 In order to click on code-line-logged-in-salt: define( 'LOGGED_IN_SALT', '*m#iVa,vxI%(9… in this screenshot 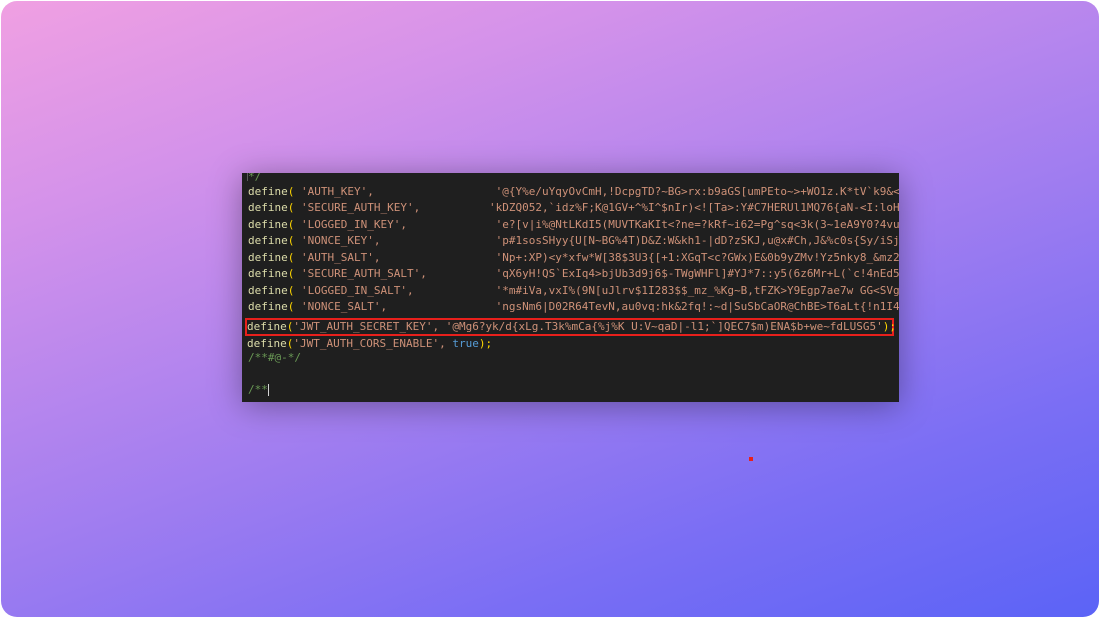, I will do `click(573, 291)`.